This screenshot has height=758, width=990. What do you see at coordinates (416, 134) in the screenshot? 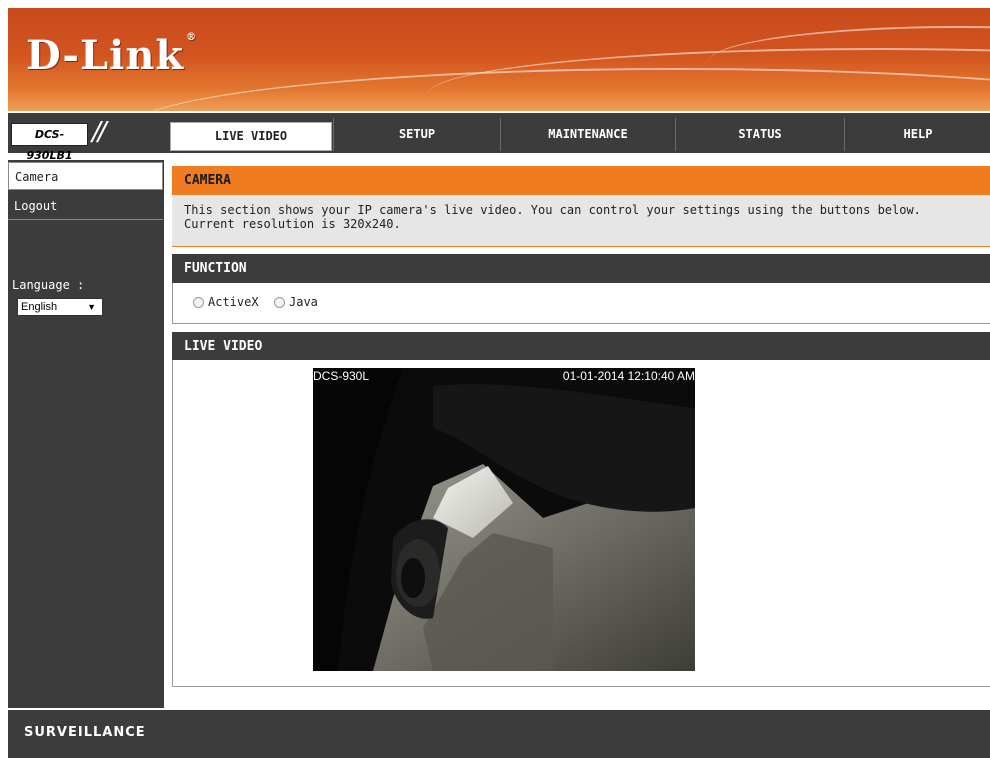
I see `tab-setup: SETUP` at bounding box center [416, 134].